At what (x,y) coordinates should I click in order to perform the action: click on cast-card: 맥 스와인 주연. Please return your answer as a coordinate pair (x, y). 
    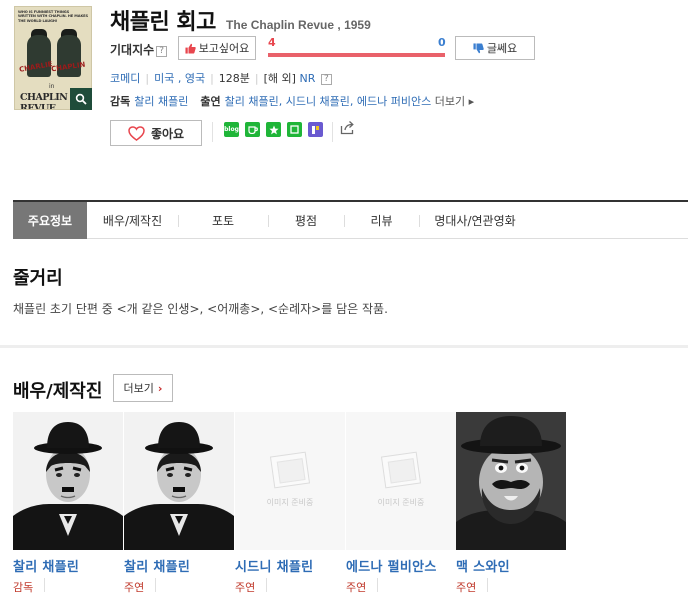
    Looking at the image, I should click on (511, 504).